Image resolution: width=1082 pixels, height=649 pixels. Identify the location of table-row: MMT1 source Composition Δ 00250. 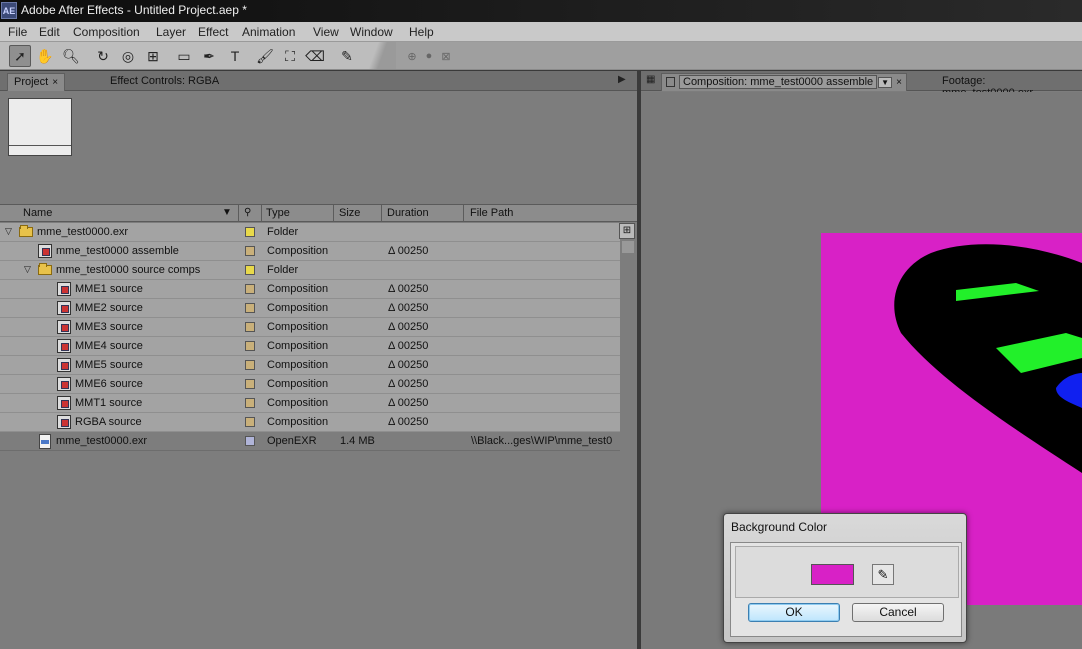
(310, 403).